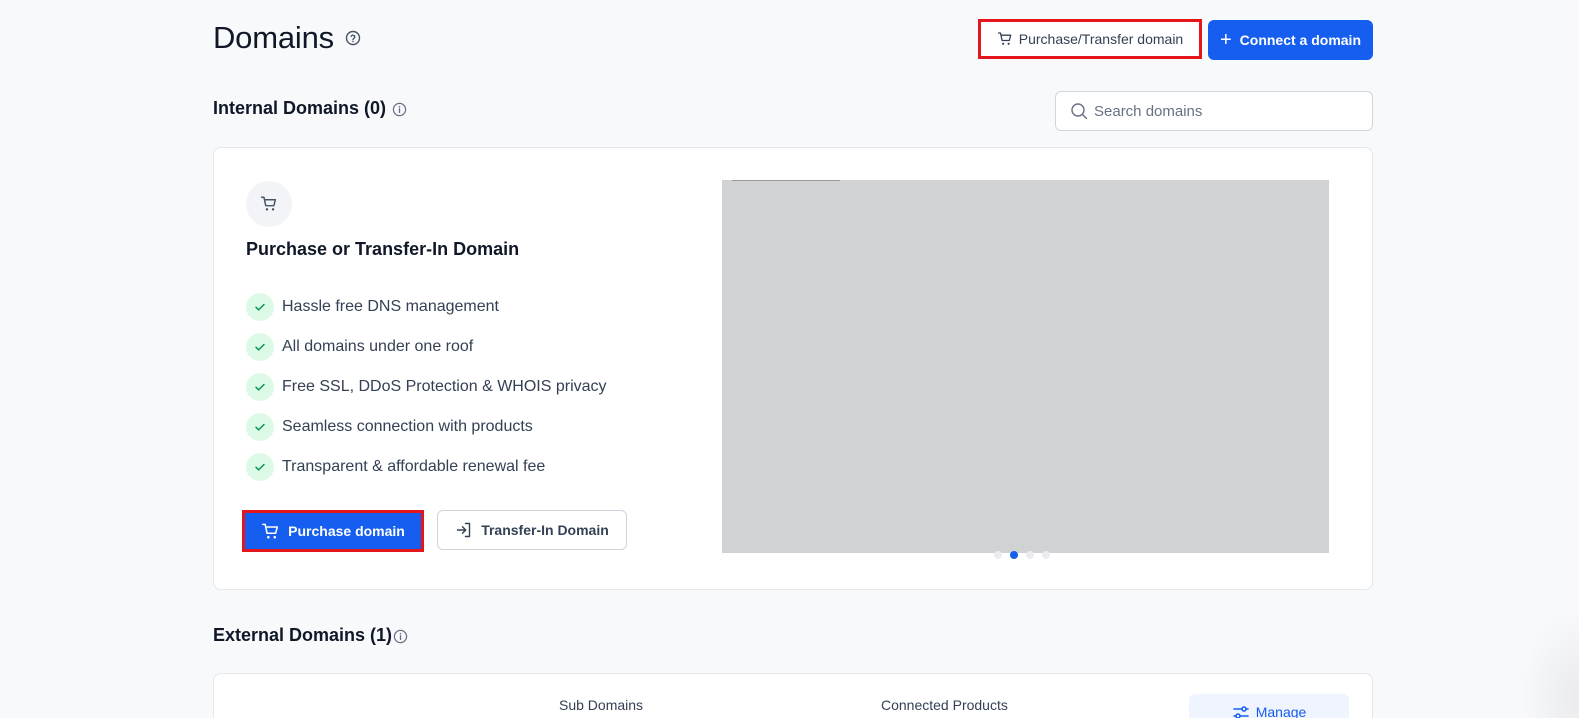 The width and height of the screenshot is (1579, 718). I want to click on connect-domain-button: + Connect a domain, so click(1290, 40).